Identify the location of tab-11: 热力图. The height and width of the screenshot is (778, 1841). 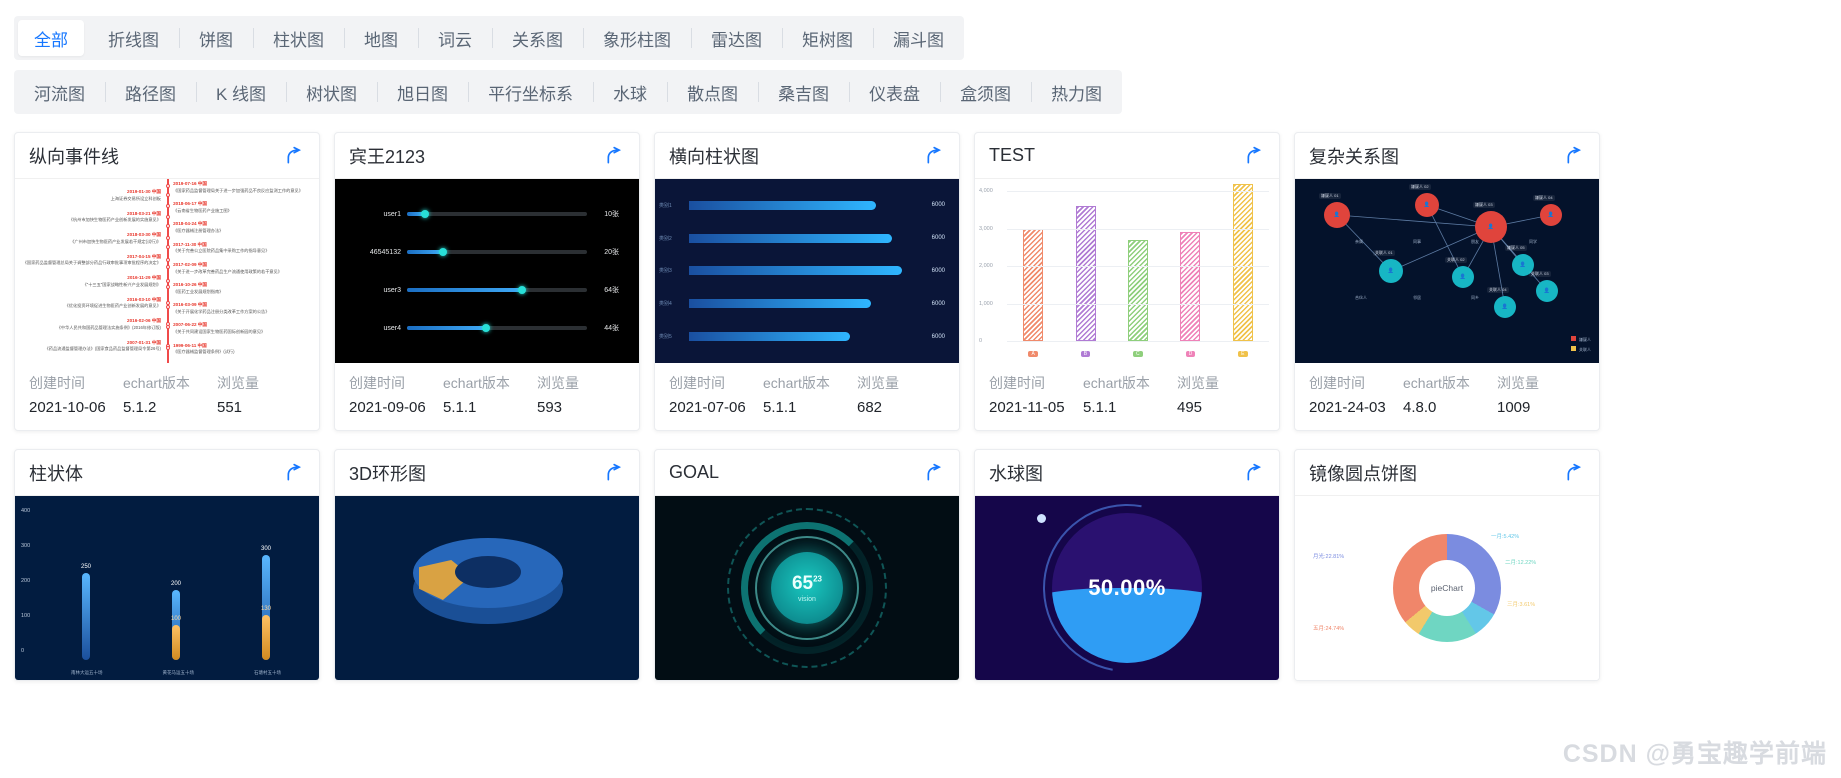
(1076, 92).